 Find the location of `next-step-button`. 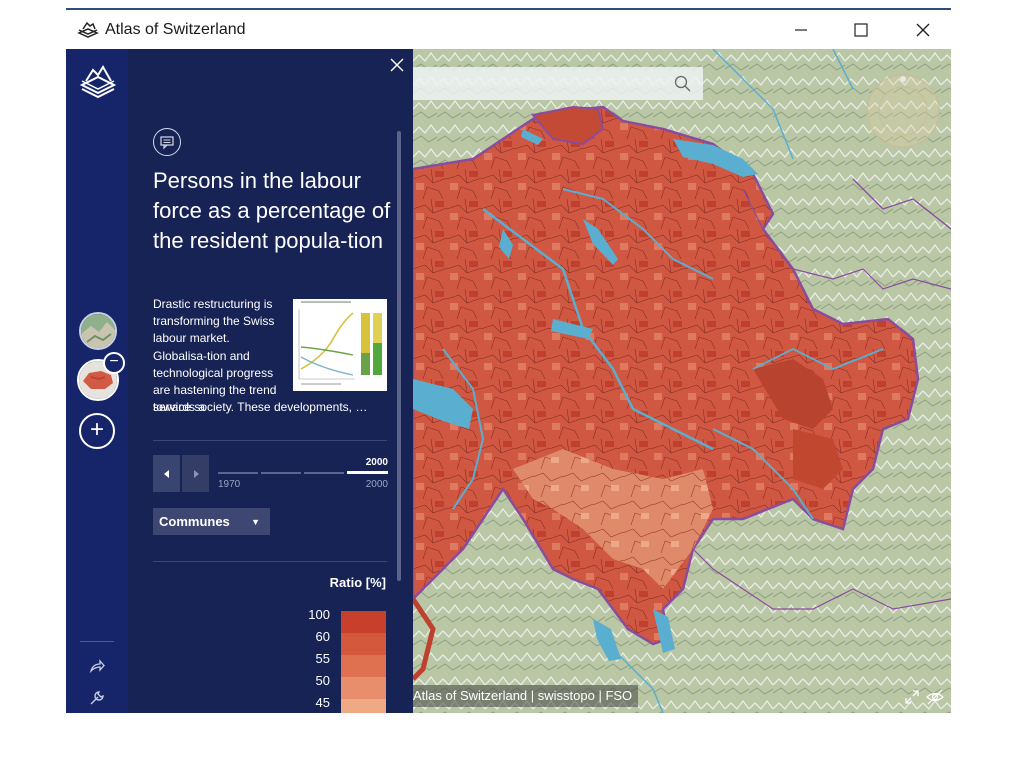

next-step-button is located at coordinates (195, 473).